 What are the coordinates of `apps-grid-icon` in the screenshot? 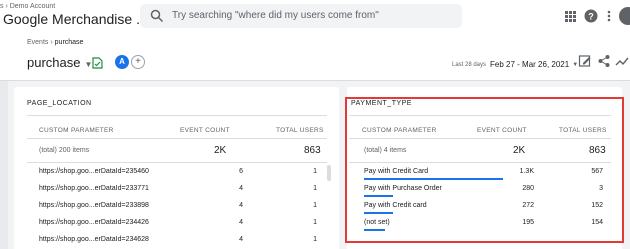 It's located at (570, 16).